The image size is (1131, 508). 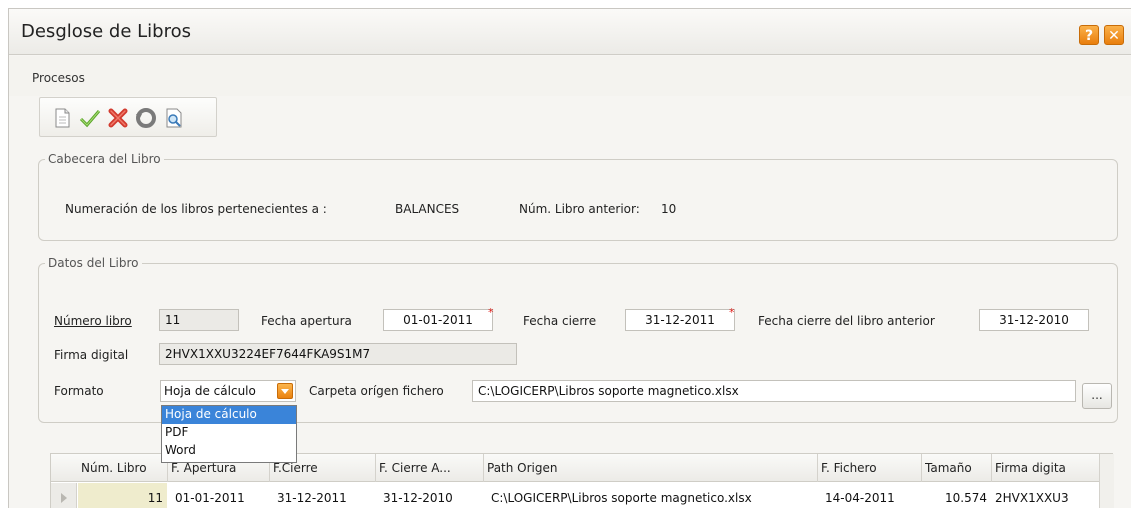 What do you see at coordinates (93, 321) in the screenshot?
I see `numero-libro-label: Número libro` at bounding box center [93, 321].